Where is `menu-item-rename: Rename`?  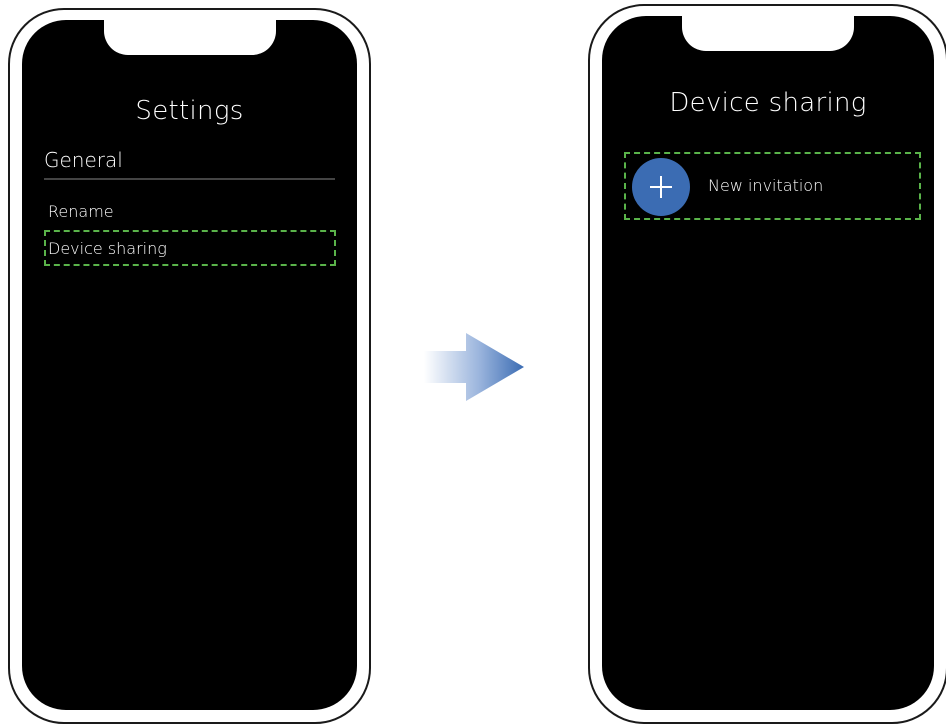 menu-item-rename: Rename is located at coordinates (81, 211).